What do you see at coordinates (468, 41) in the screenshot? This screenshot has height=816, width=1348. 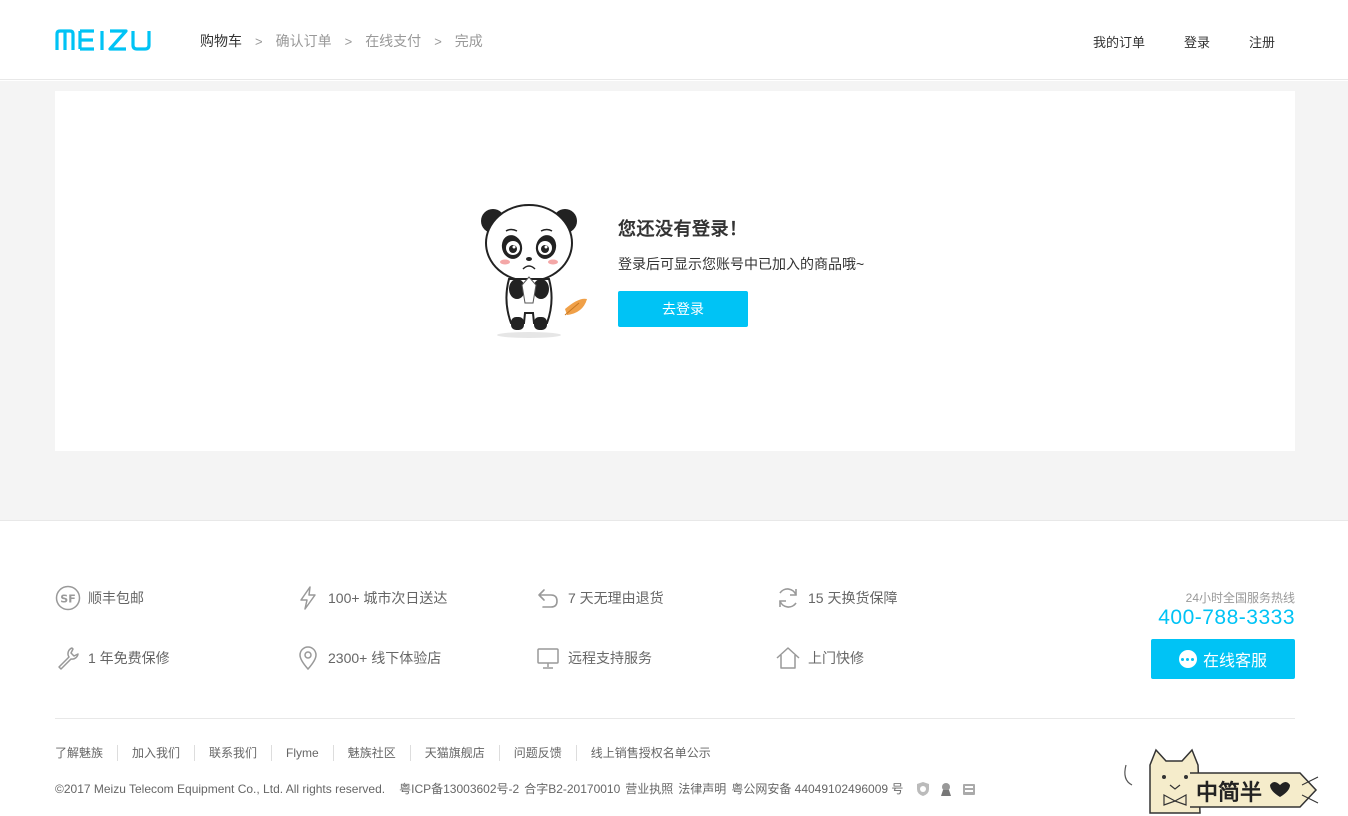 I see `breadcrumb-done: 完成` at bounding box center [468, 41].